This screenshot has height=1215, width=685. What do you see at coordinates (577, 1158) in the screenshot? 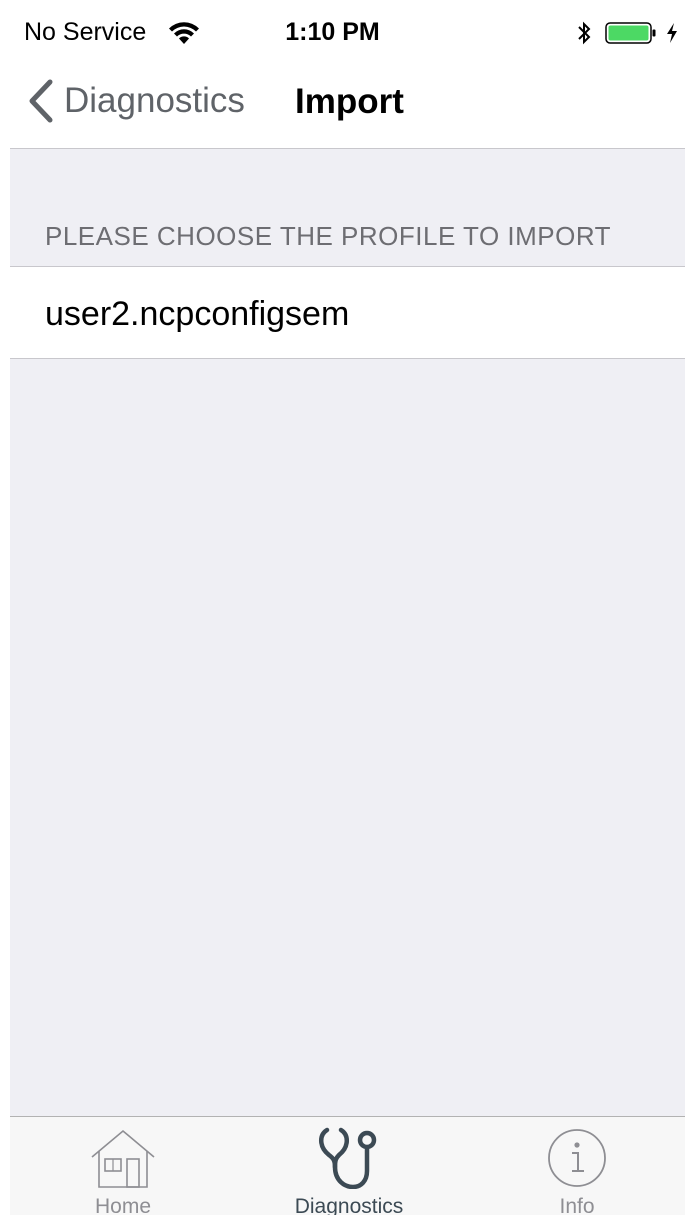
I see `info-icon` at bounding box center [577, 1158].